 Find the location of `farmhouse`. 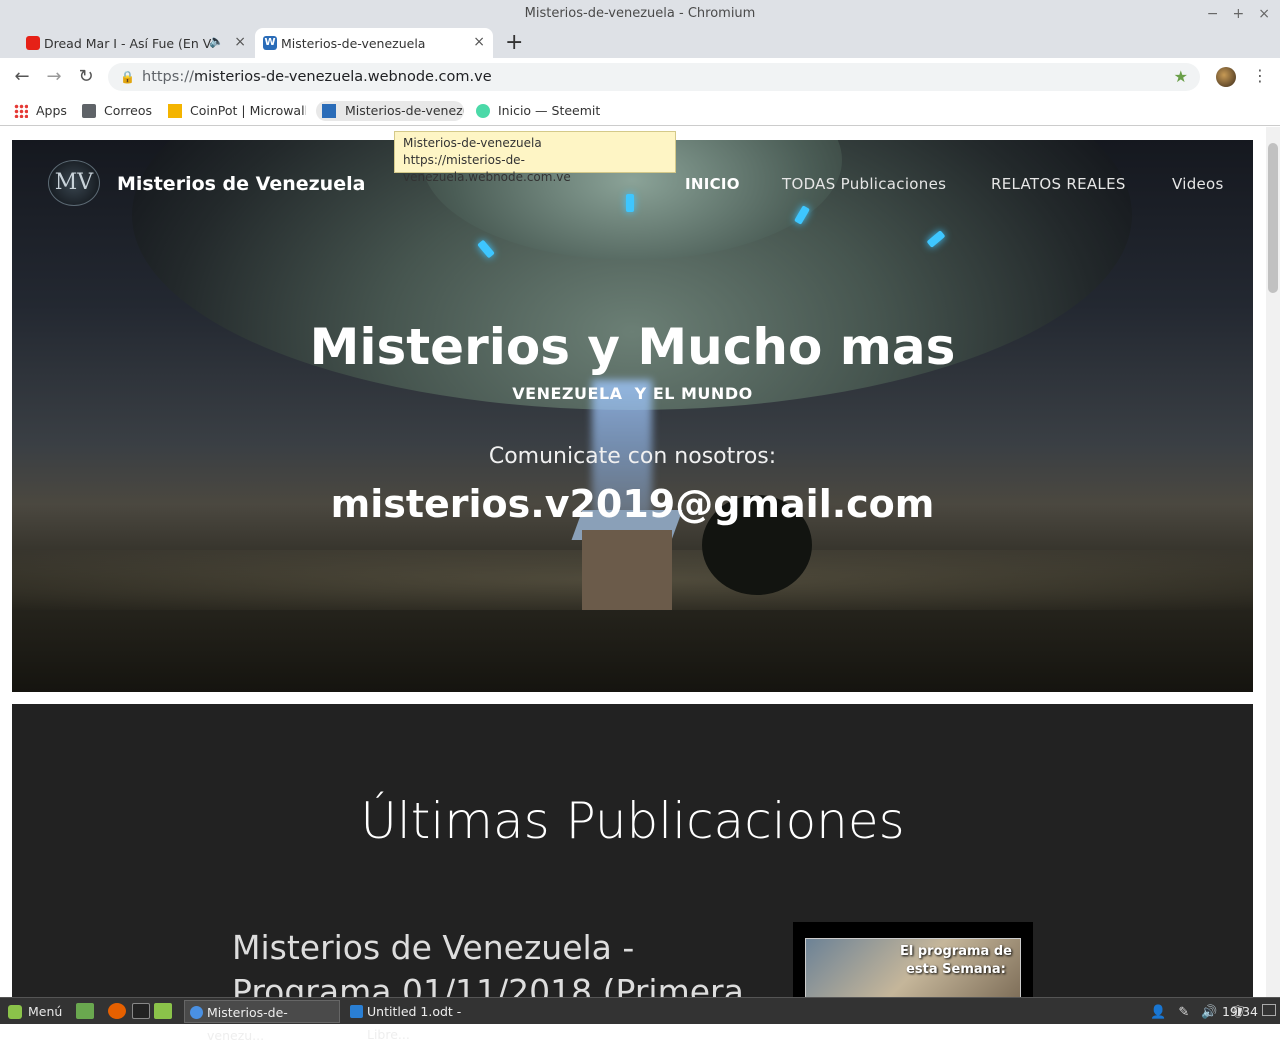

farmhouse is located at coordinates (627, 570).